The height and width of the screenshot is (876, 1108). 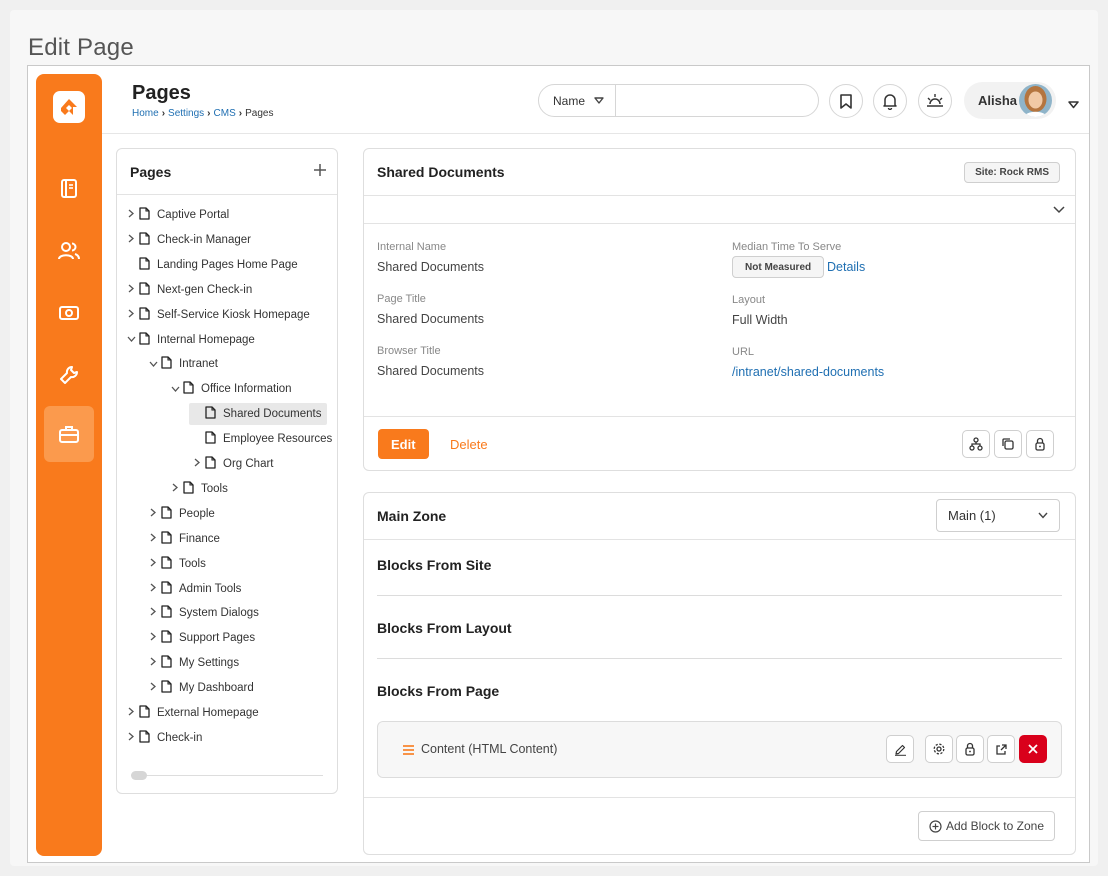 I want to click on bookmark-icon, so click(x=846, y=101).